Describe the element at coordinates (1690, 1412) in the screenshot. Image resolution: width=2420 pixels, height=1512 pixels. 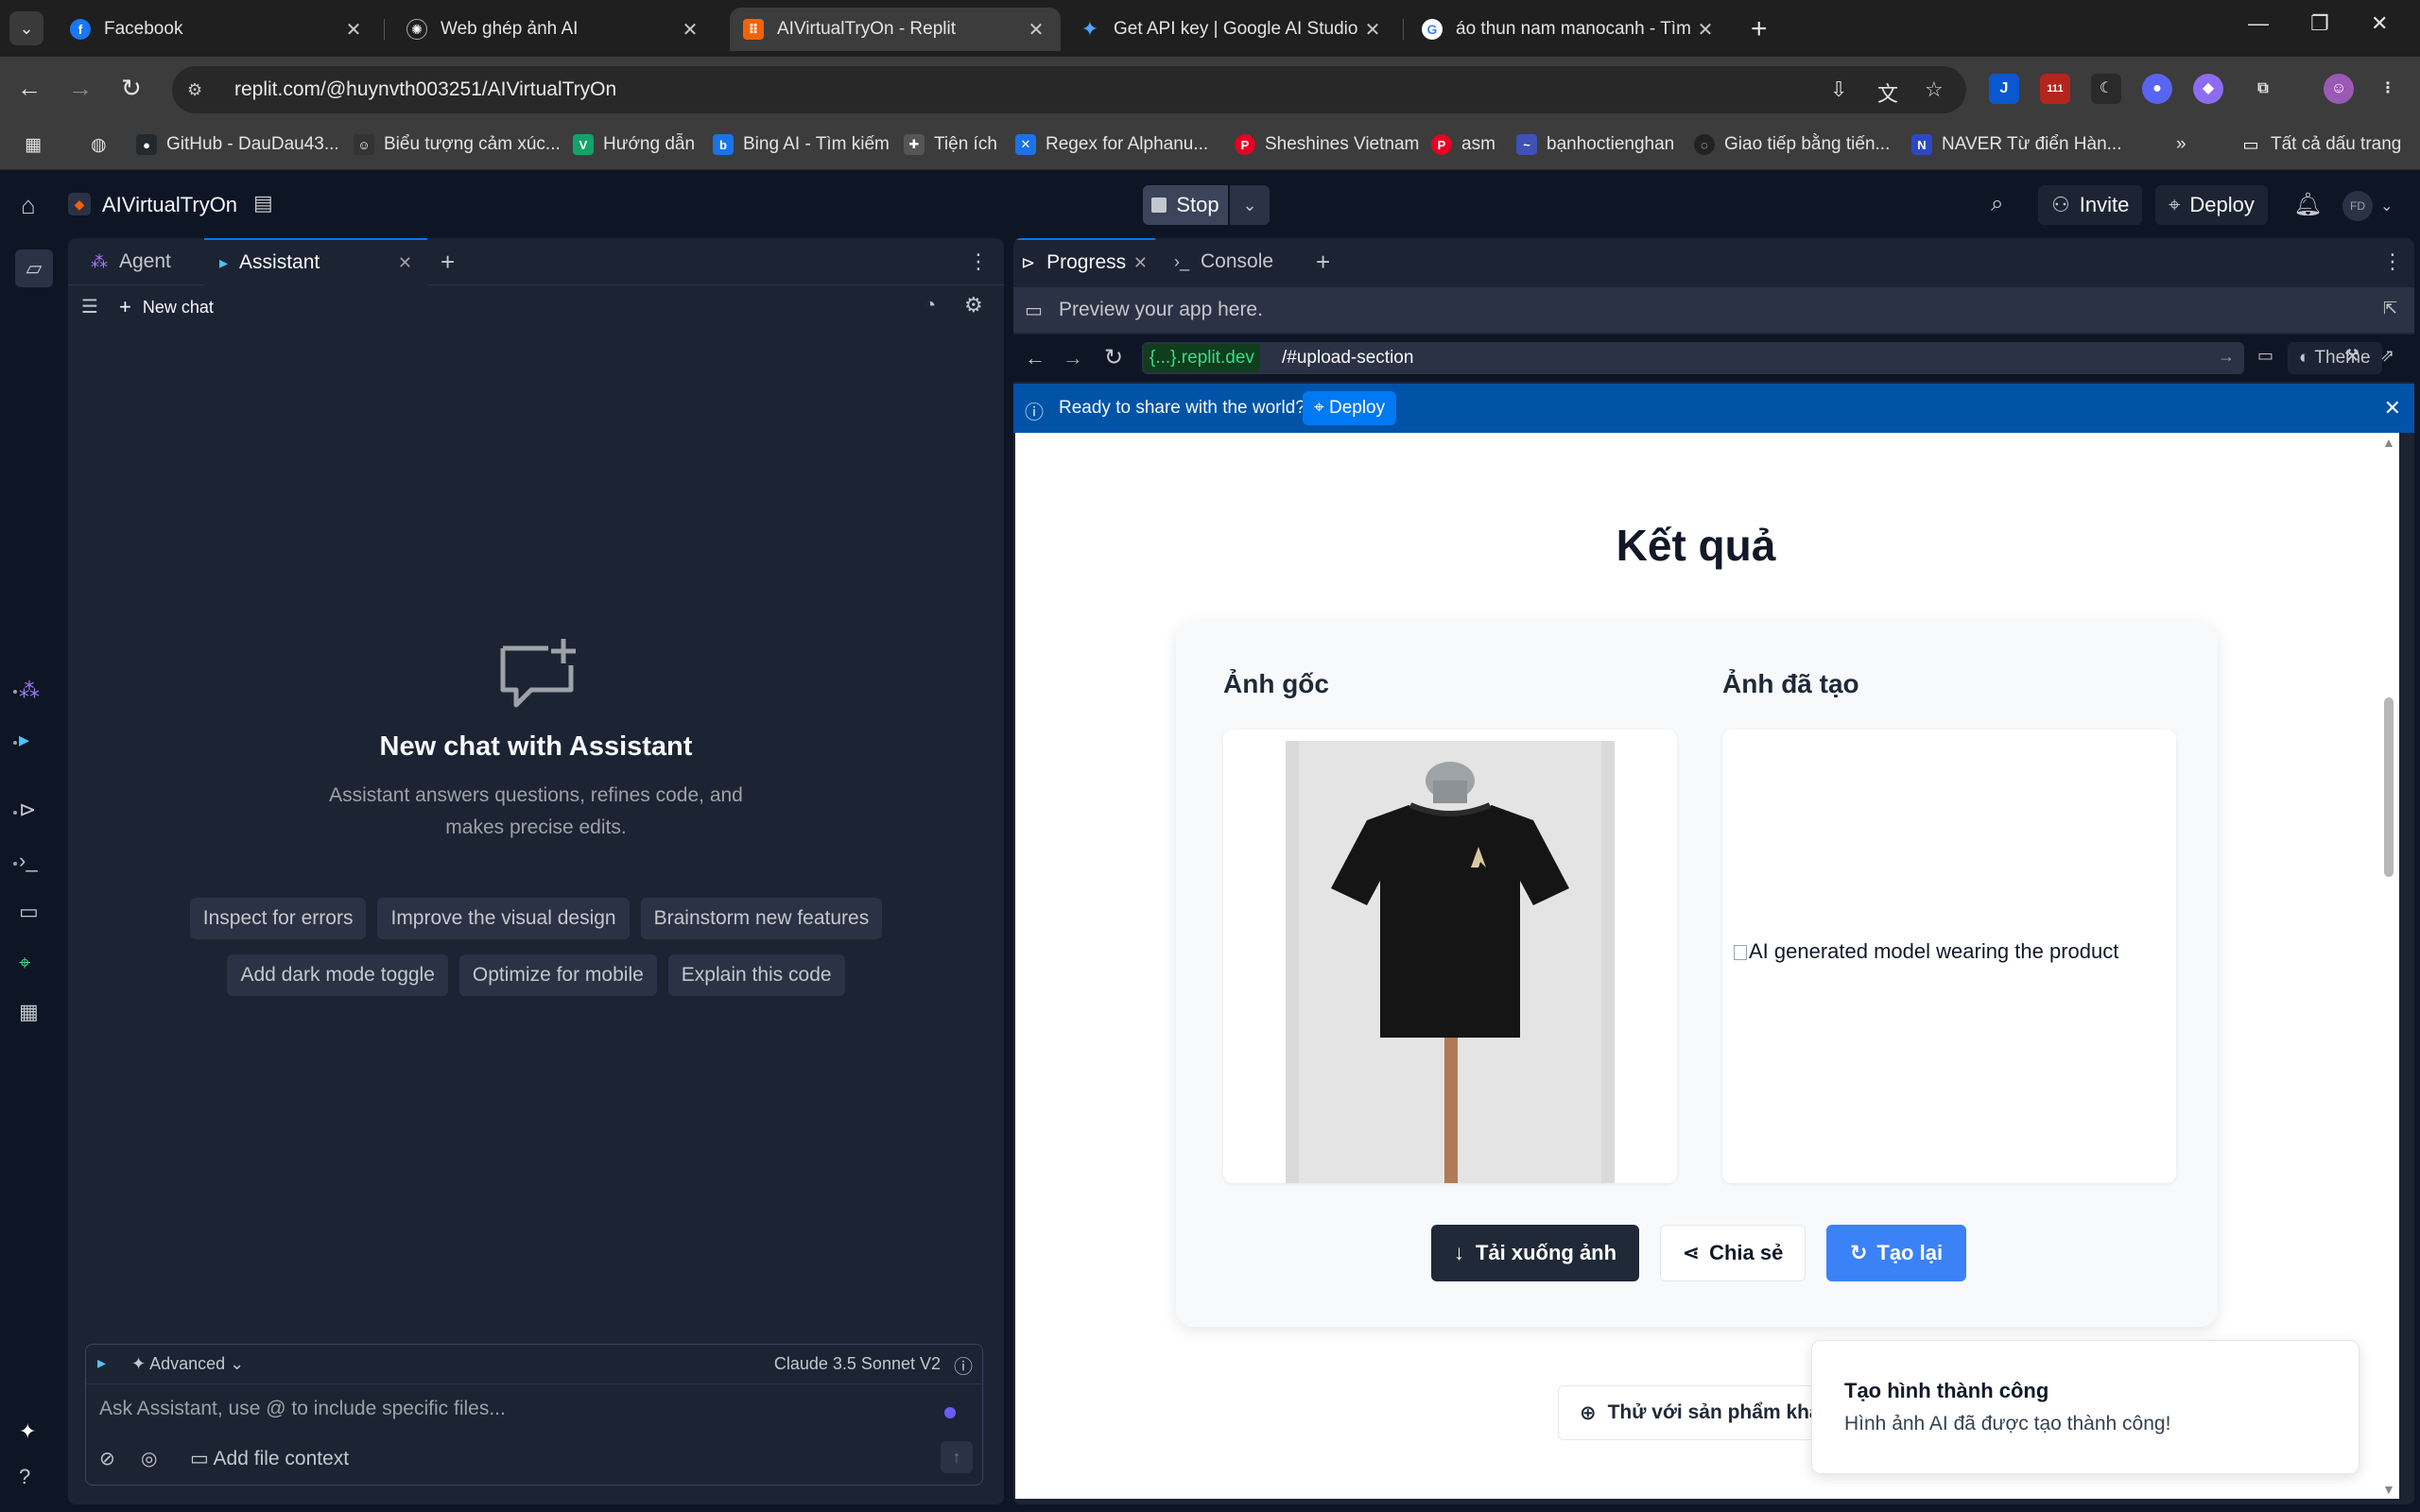
I see `try-other-product-button: ⊕ Thử với sản phẩm khá` at that location.